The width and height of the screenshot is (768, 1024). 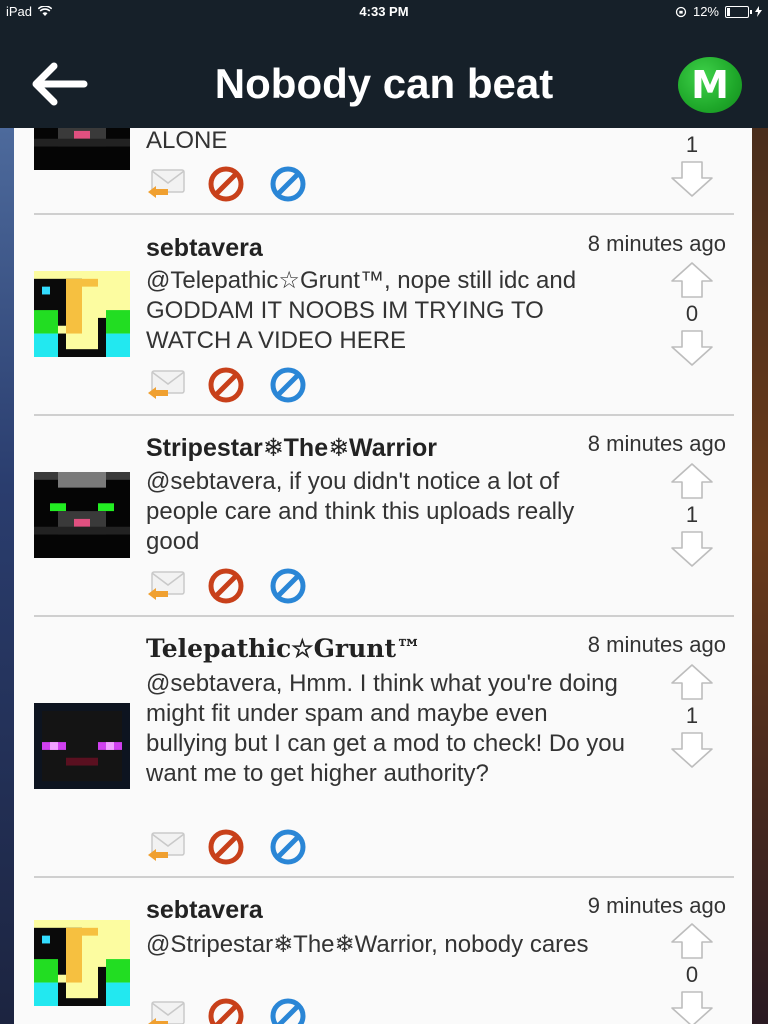 I want to click on battery-percent: 12%, so click(x=705, y=11).